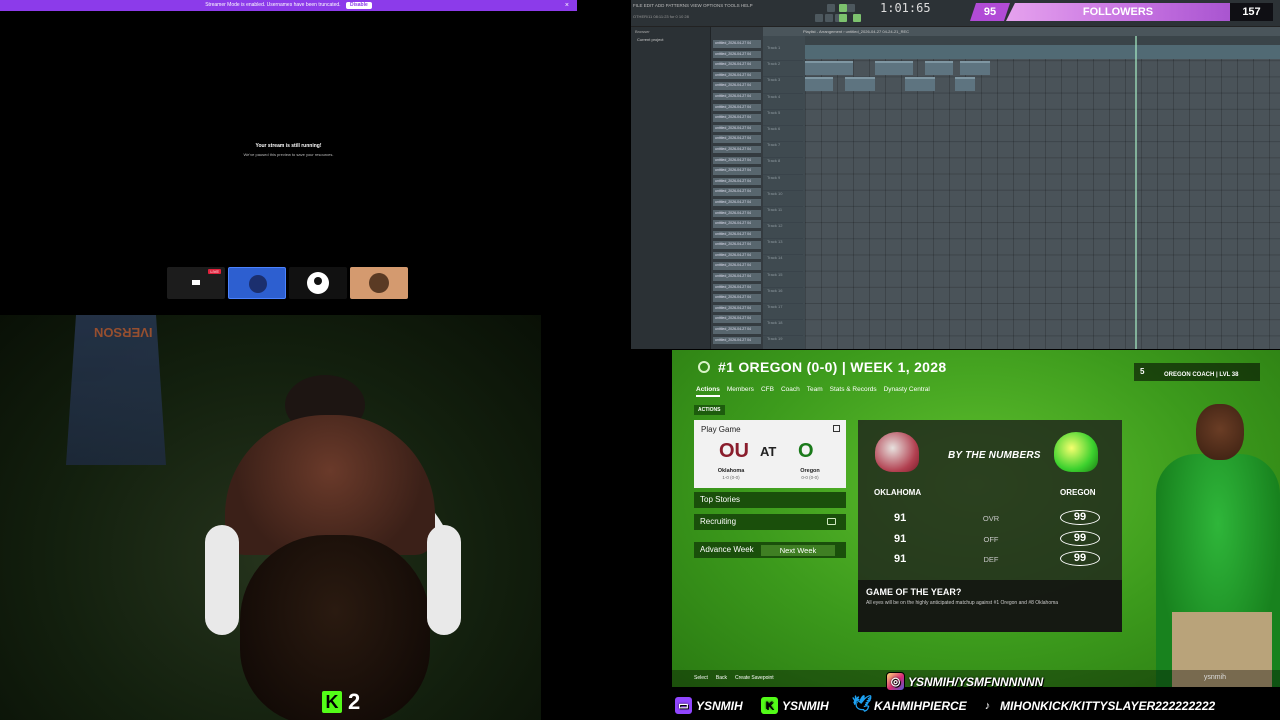 This screenshot has height=720, width=1280. I want to click on tab-members: Members, so click(740, 391).